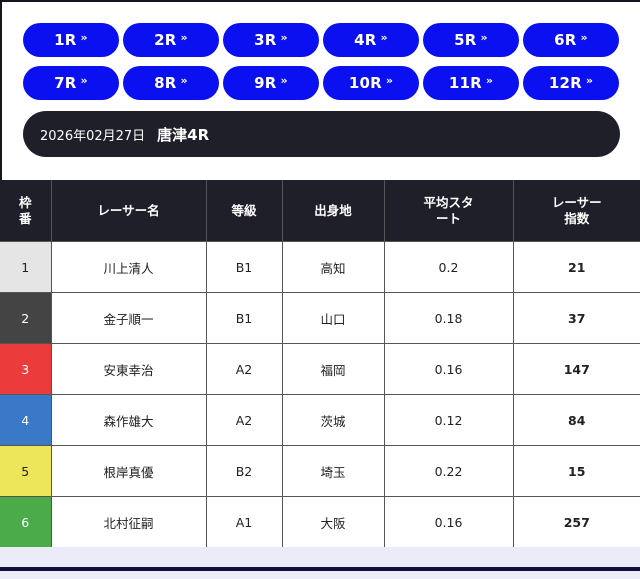 Image resolution: width=640 pixels, height=579 pixels. I want to click on cell-origin: 茨城, so click(332, 420).